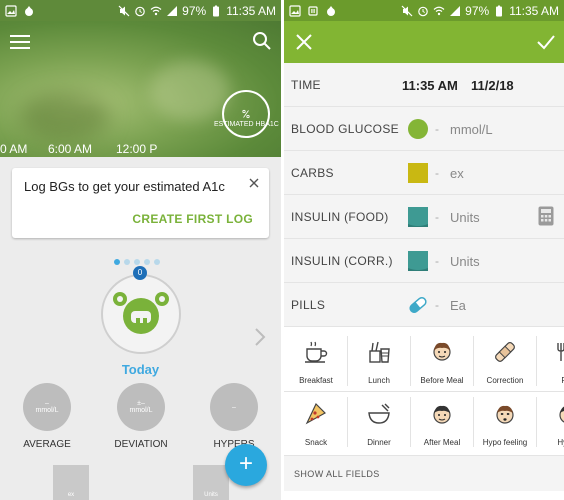  What do you see at coordinates (140, 89) in the screenshot?
I see `bg-chart-area: 0 AM 6:00 AM 12:00 P` at bounding box center [140, 89].